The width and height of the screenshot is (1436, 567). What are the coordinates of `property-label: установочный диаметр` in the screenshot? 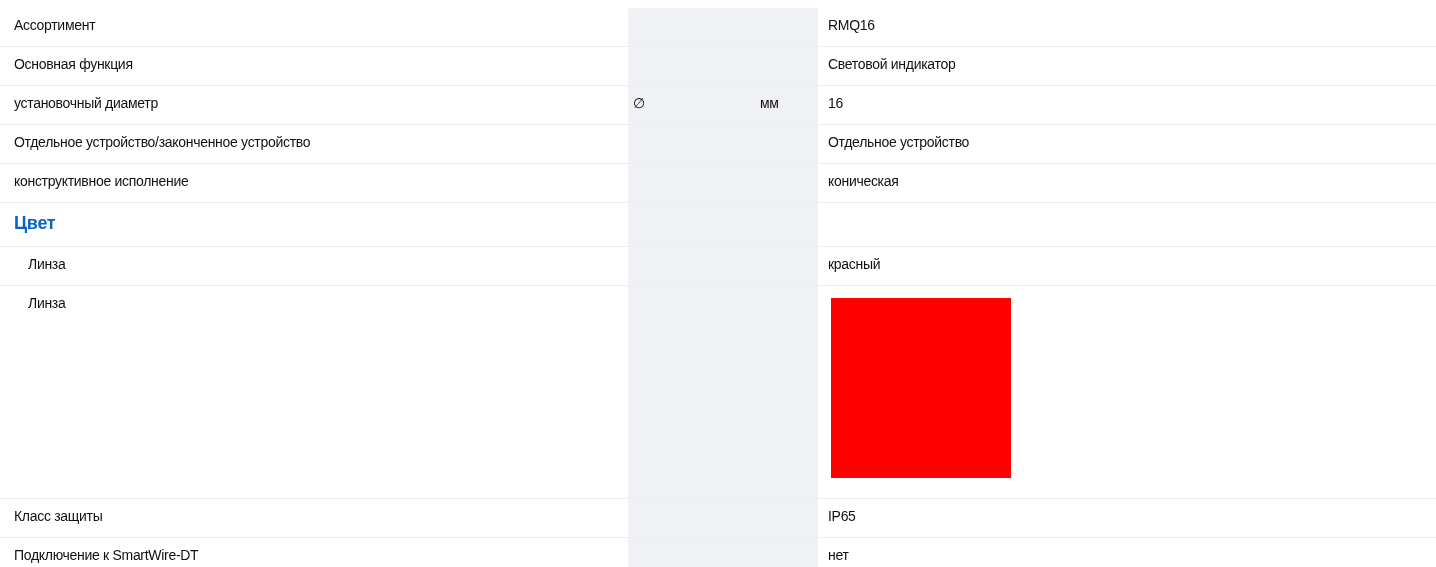 It's located at (86, 103).